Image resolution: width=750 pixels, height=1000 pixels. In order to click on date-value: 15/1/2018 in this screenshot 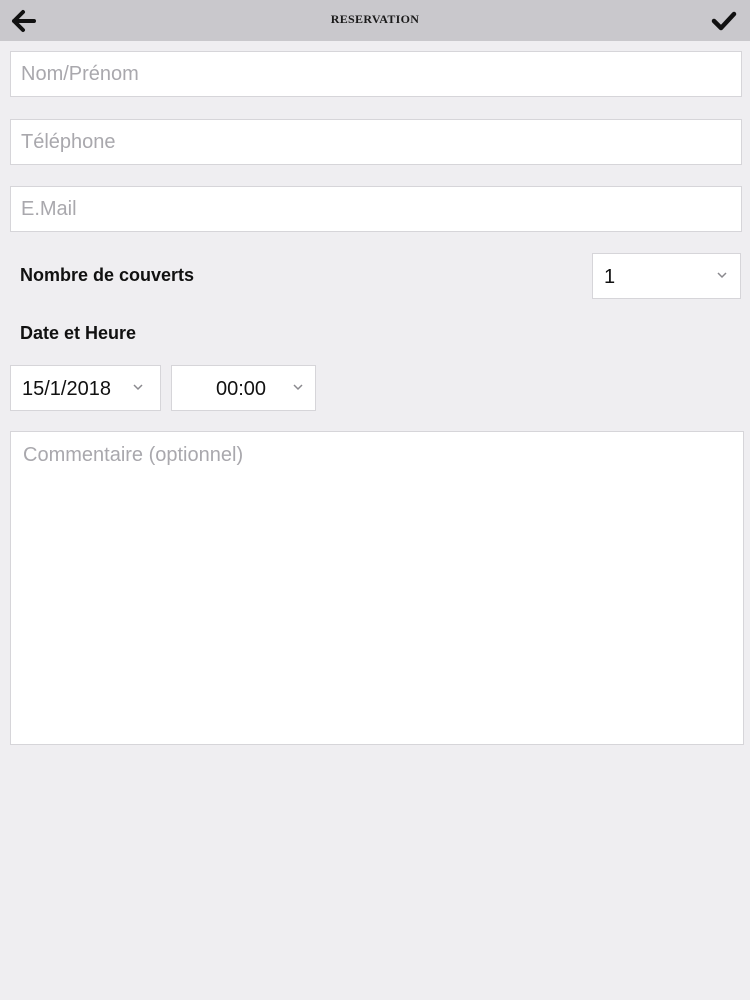, I will do `click(66, 389)`.